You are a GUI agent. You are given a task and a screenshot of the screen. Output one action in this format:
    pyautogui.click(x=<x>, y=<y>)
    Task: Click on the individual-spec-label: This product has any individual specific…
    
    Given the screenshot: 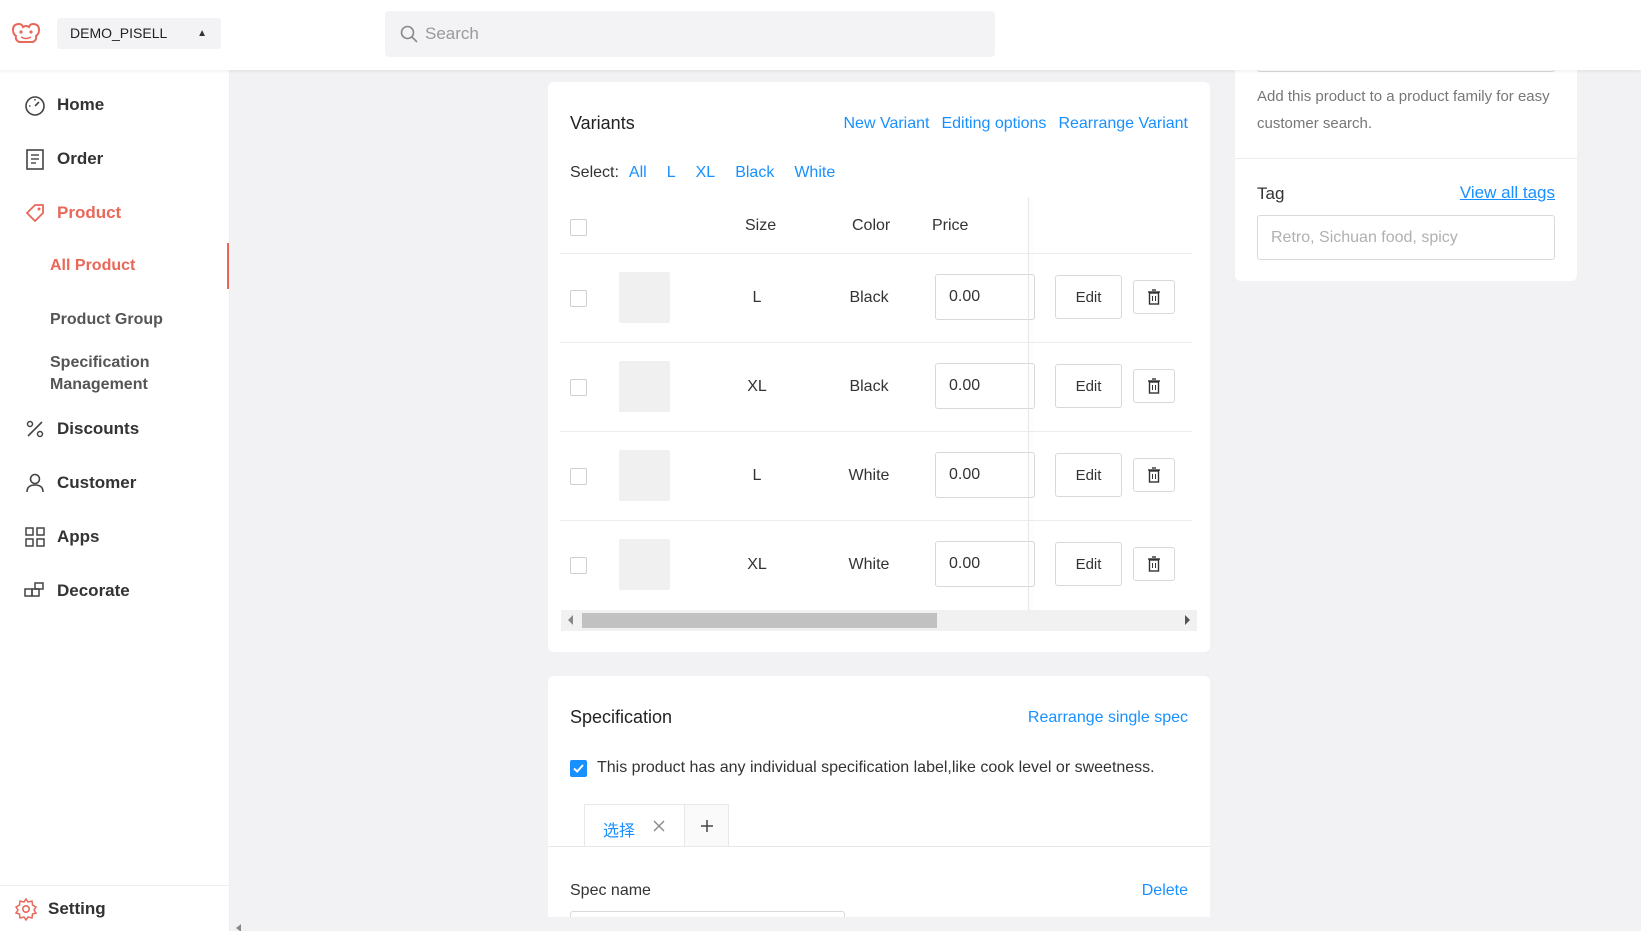 What is the action you would take?
    pyautogui.click(x=876, y=767)
    